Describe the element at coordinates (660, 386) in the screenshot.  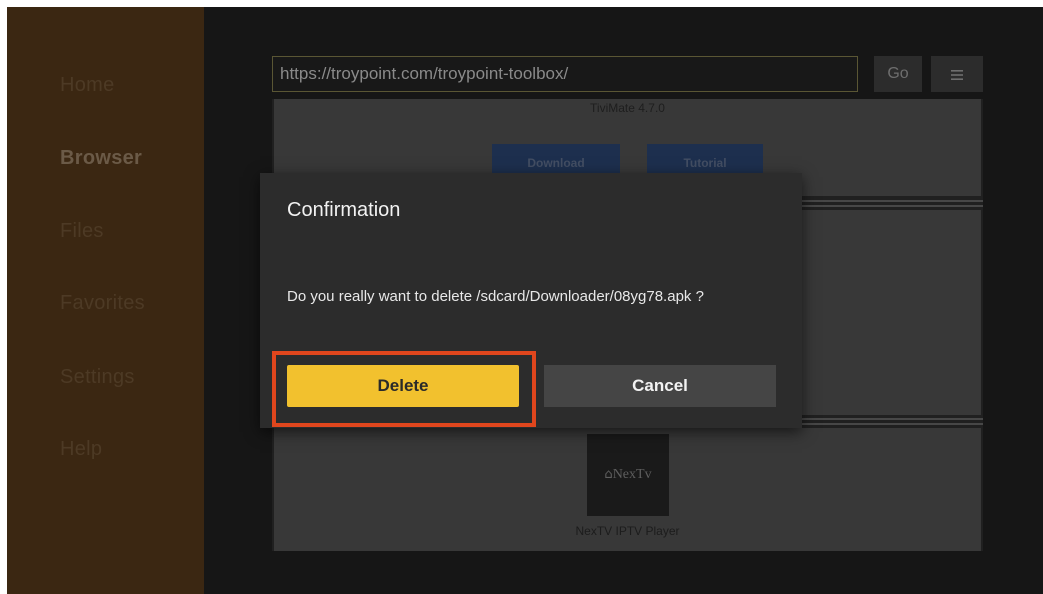
I see `cancel-button: Cancel` at that location.